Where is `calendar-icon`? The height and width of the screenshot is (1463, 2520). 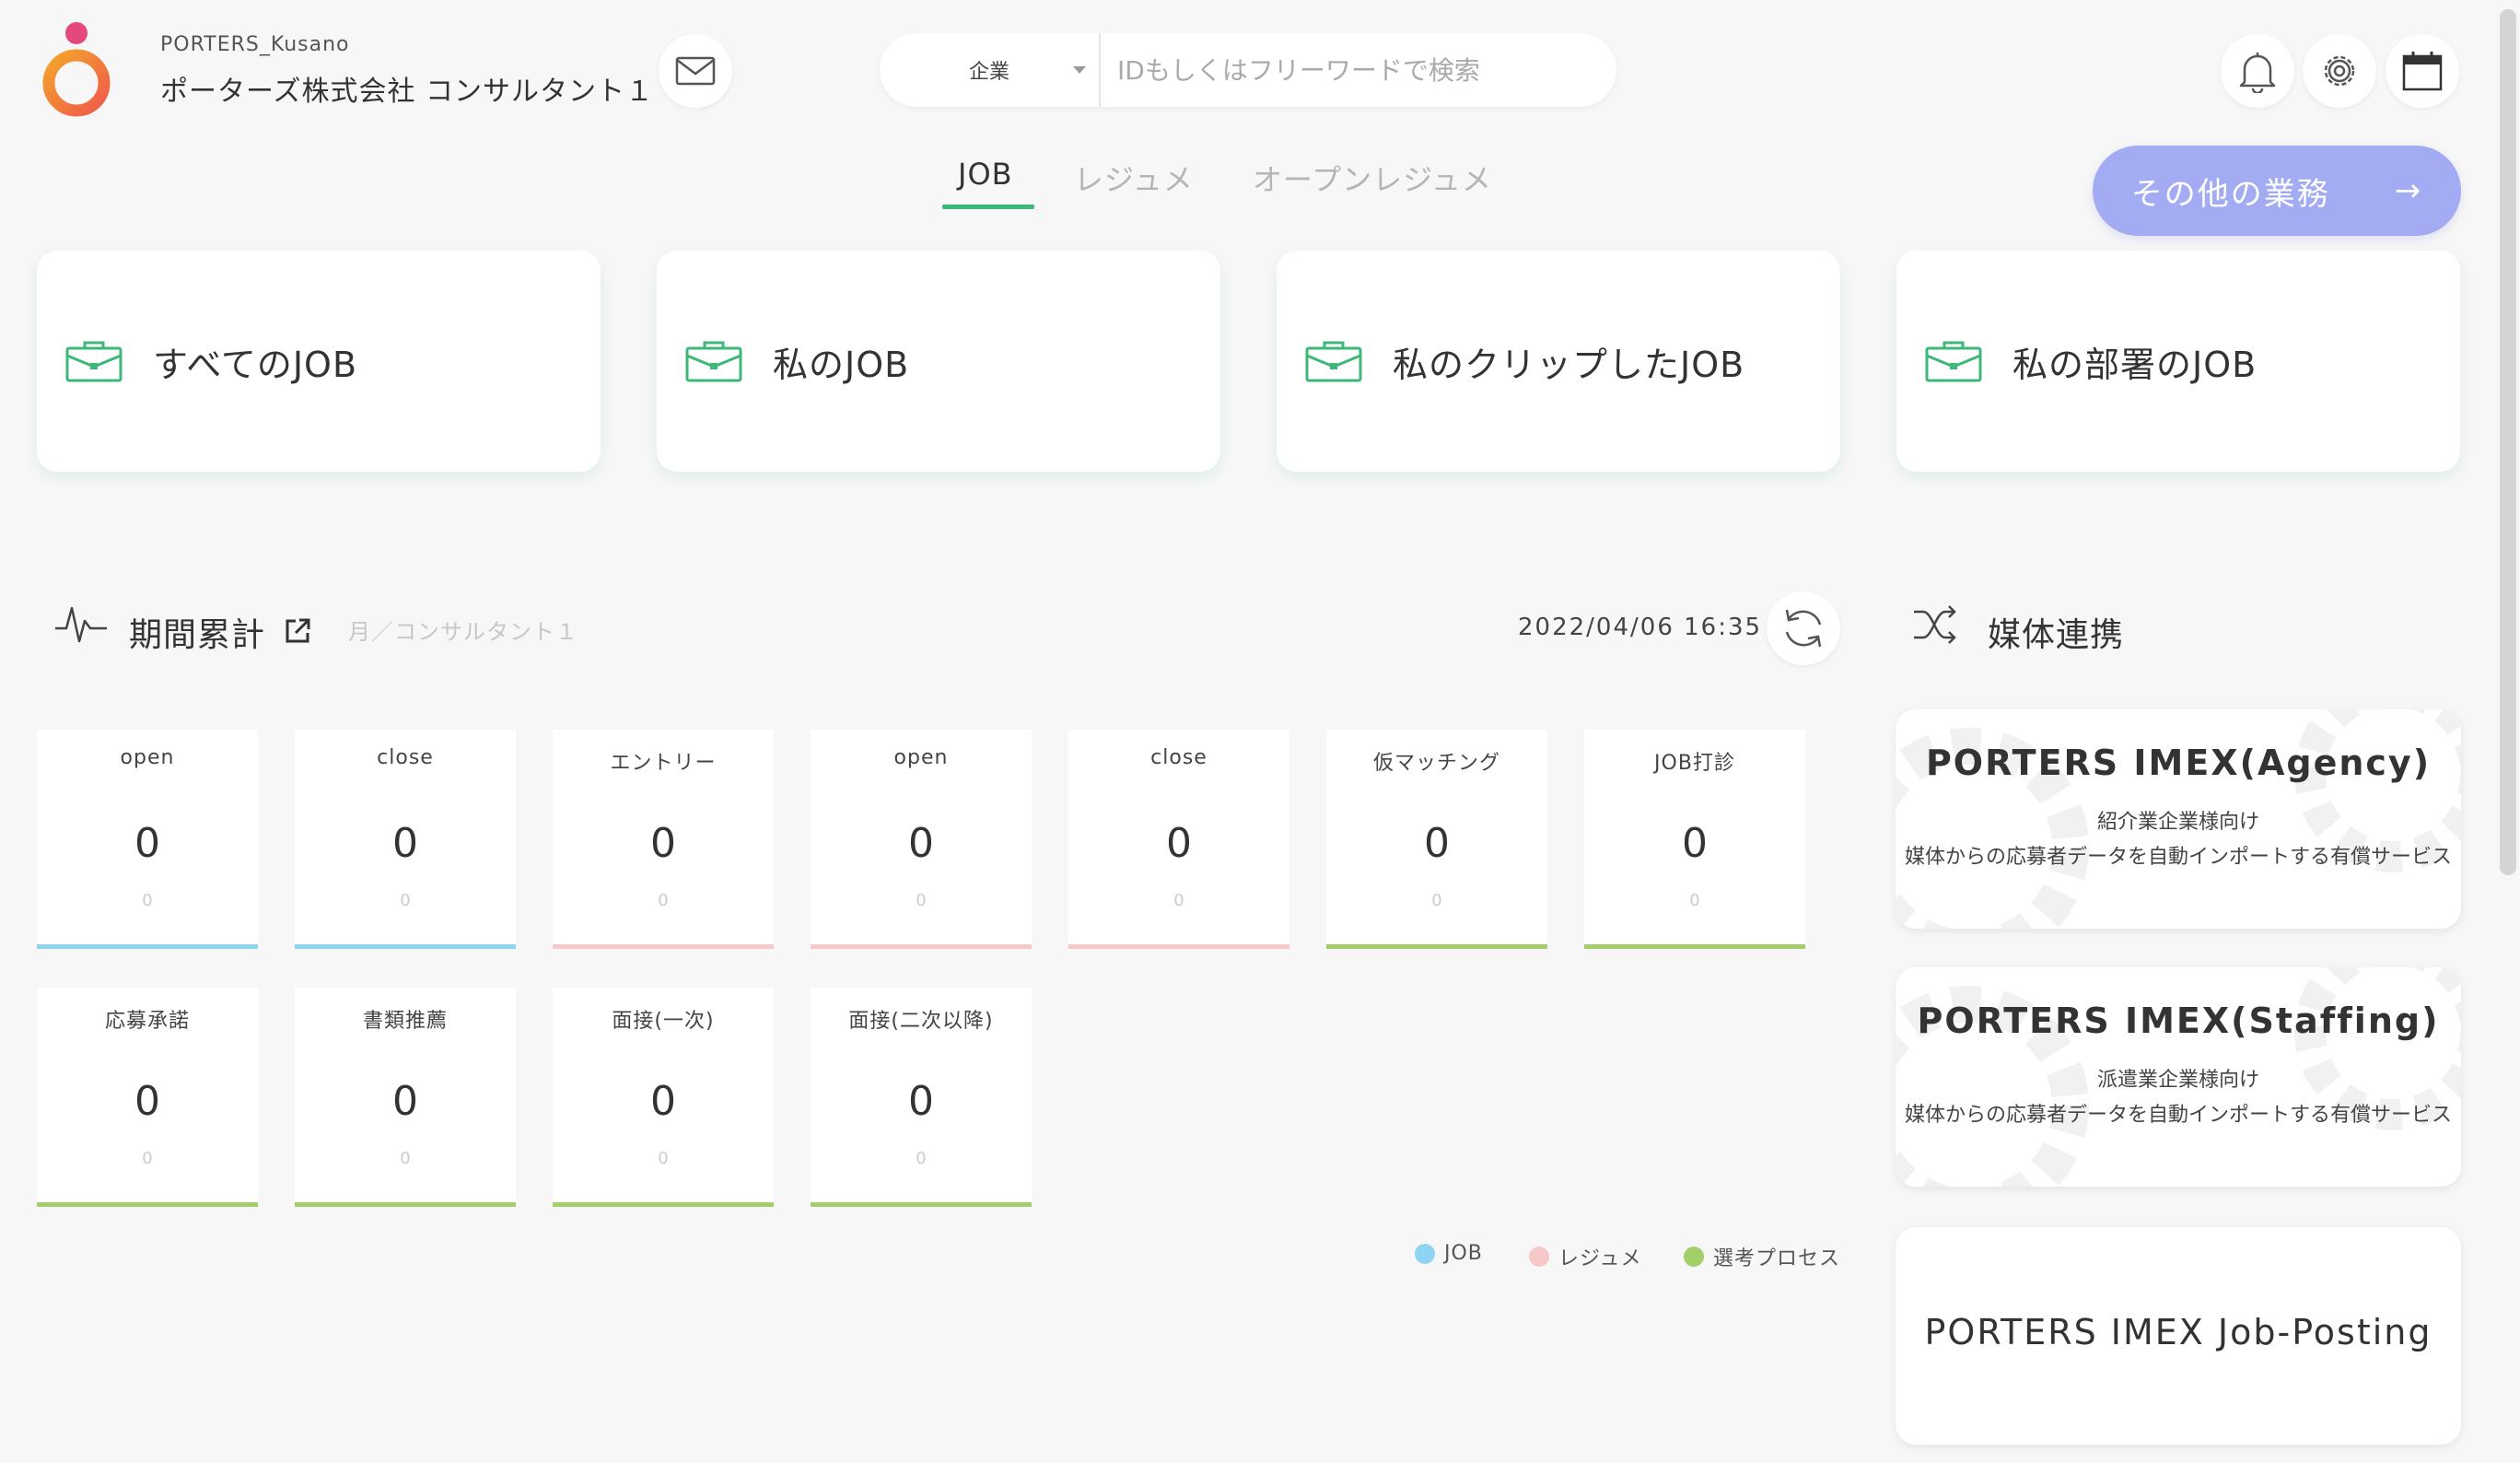 calendar-icon is located at coordinates (2422, 72).